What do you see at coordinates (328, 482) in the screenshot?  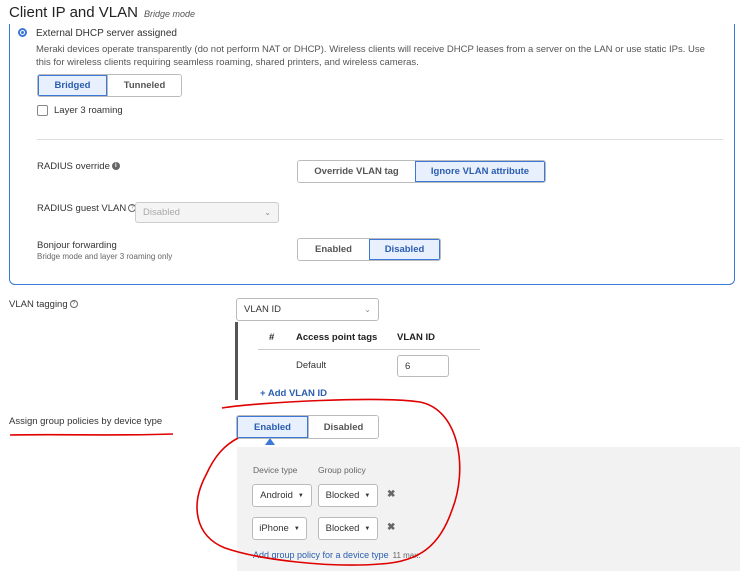 I see `annotation-circle` at bounding box center [328, 482].